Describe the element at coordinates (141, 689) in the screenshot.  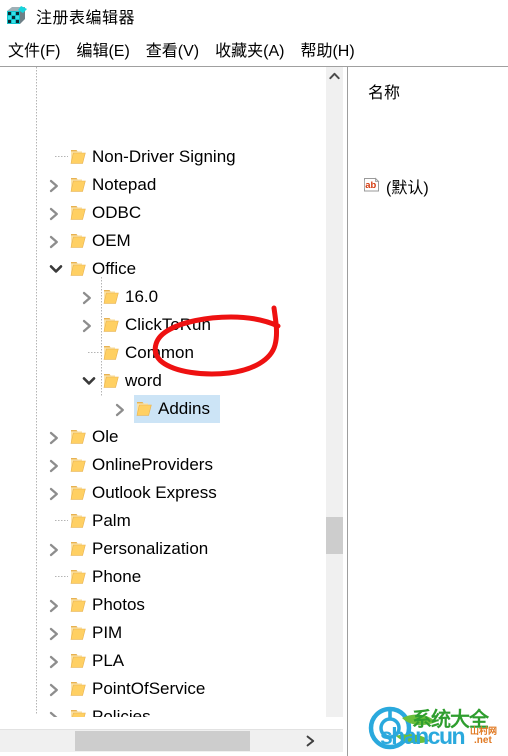
I see `tree-item-hit-area: PointOfService` at that location.